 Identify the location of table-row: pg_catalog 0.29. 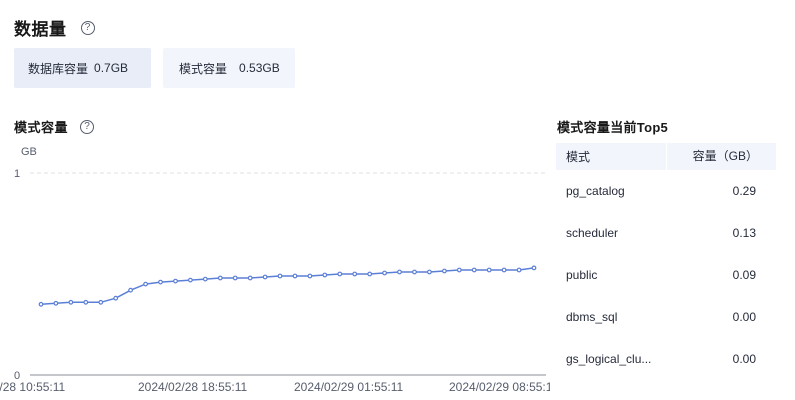
(666, 191).